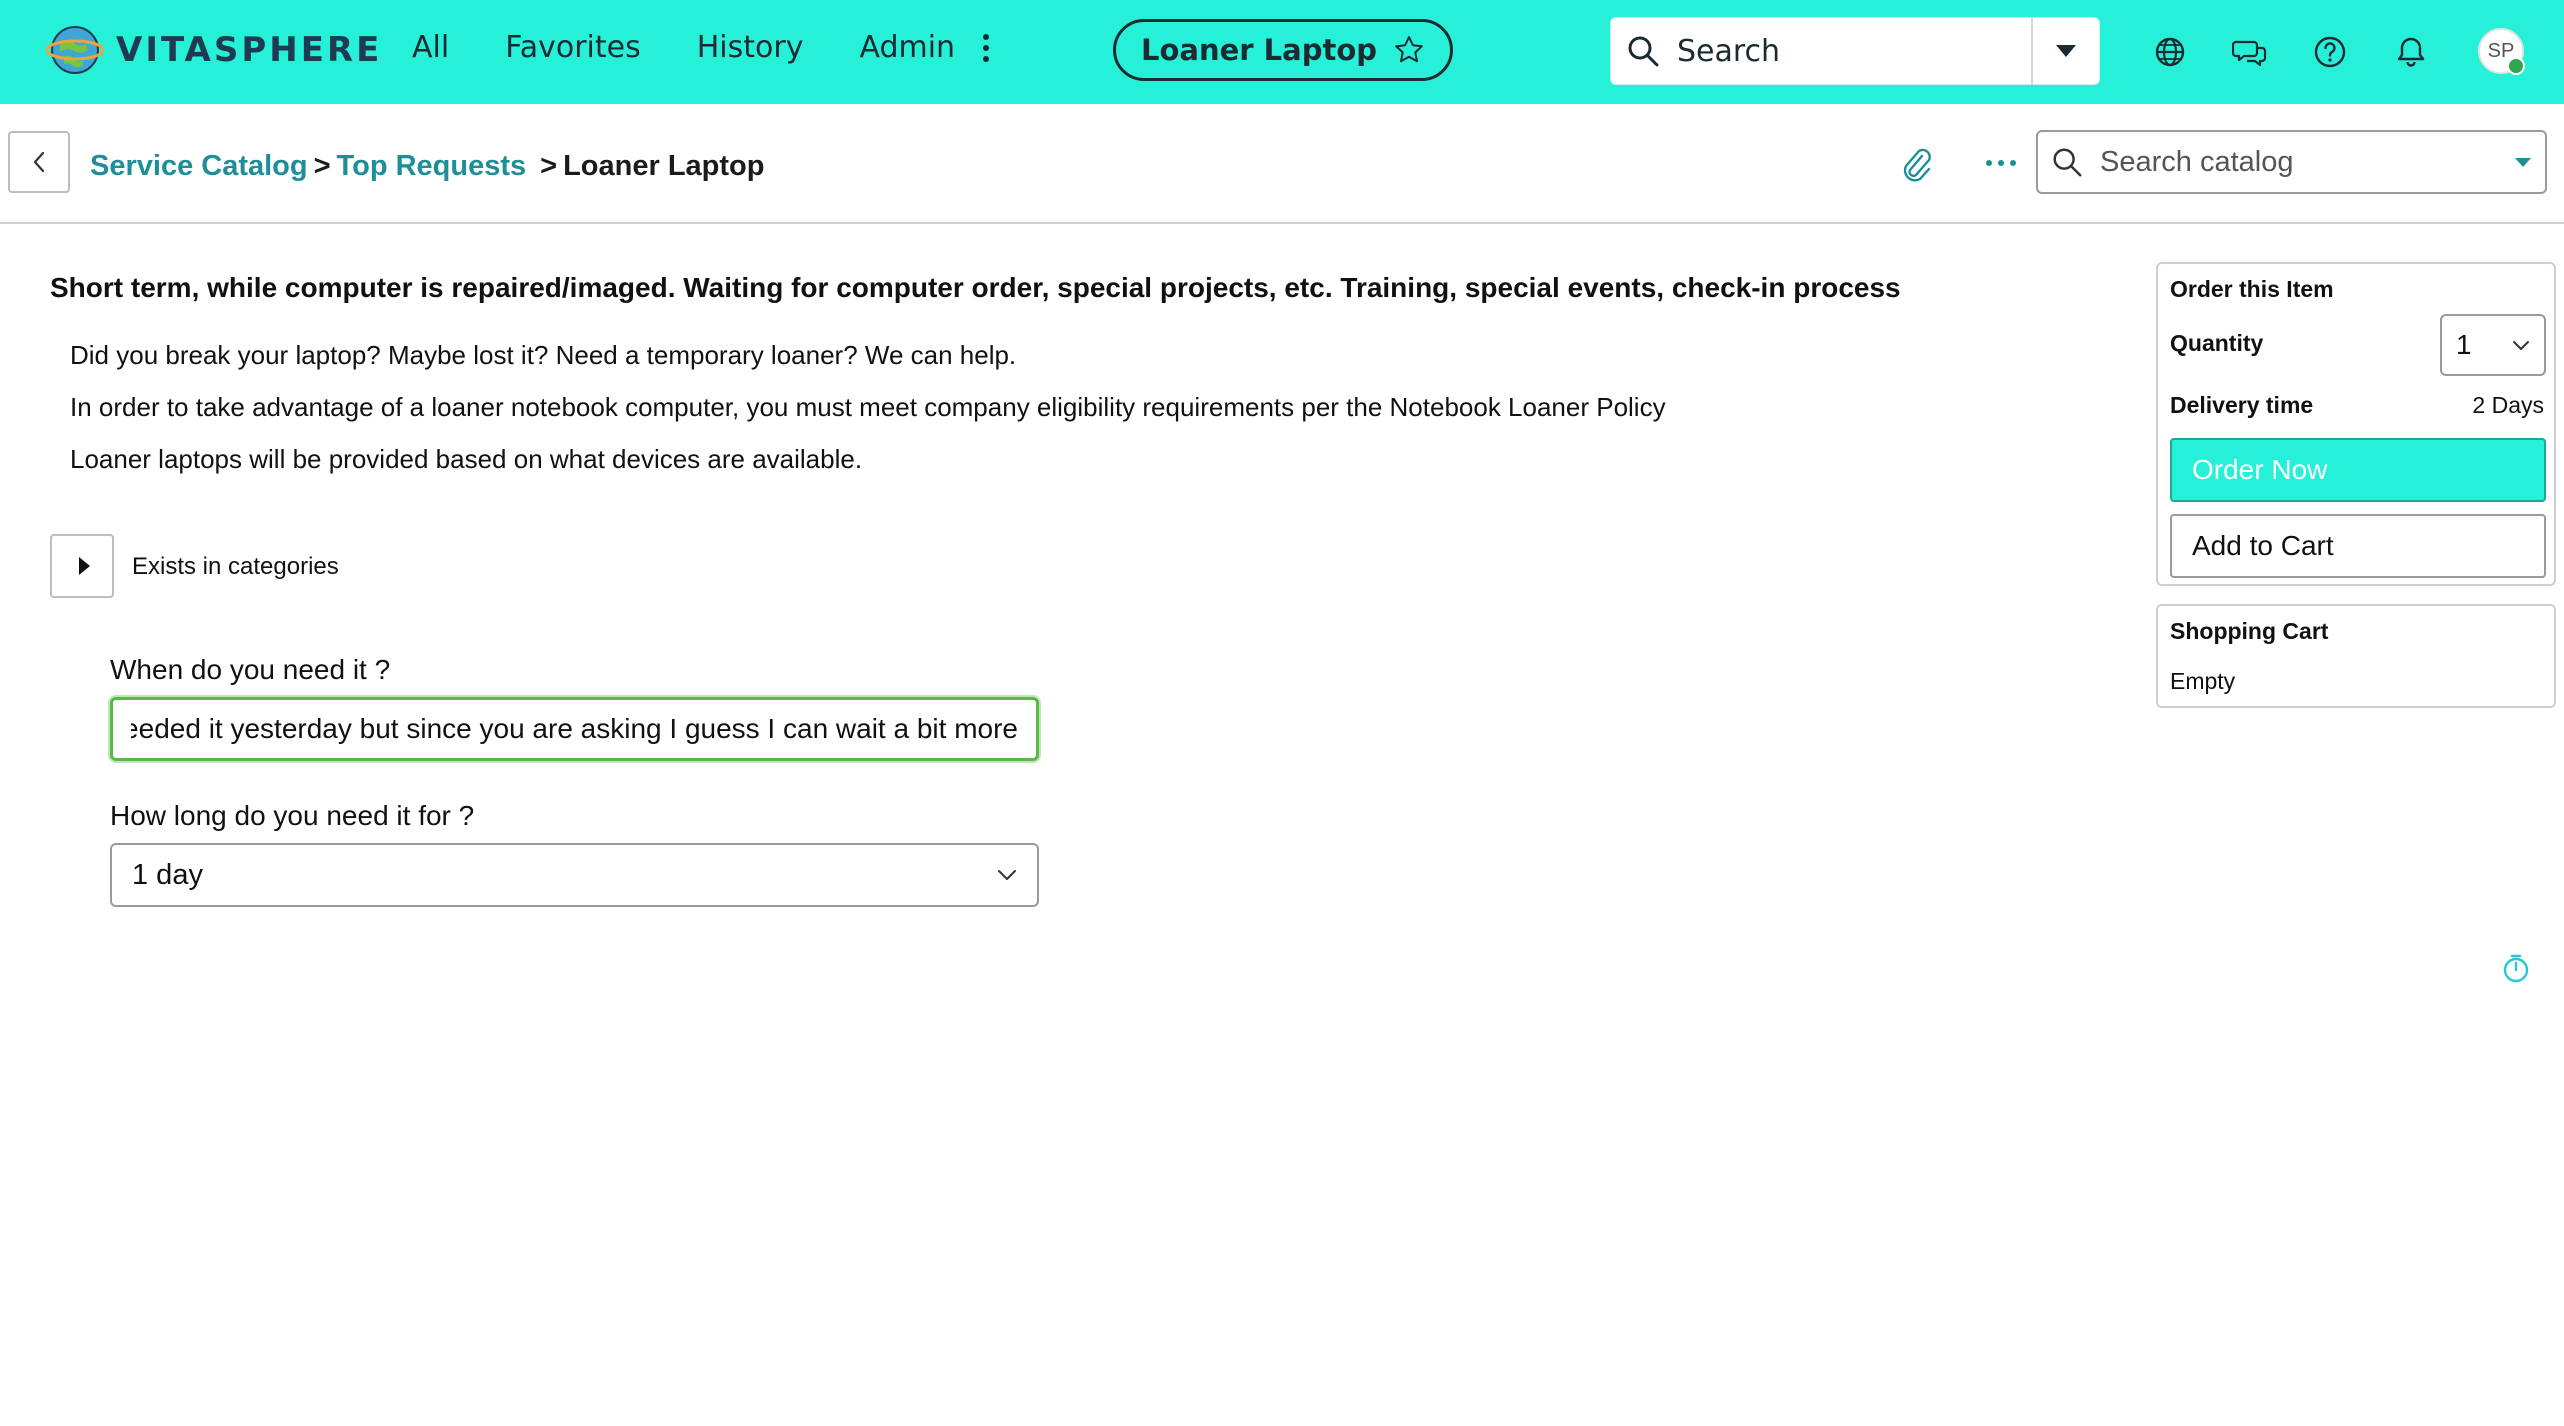 The height and width of the screenshot is (1426, 2564). Describe the element at coordinates (574, 875) in the screenshot. I see `how-long-select: 1 day` at that location.